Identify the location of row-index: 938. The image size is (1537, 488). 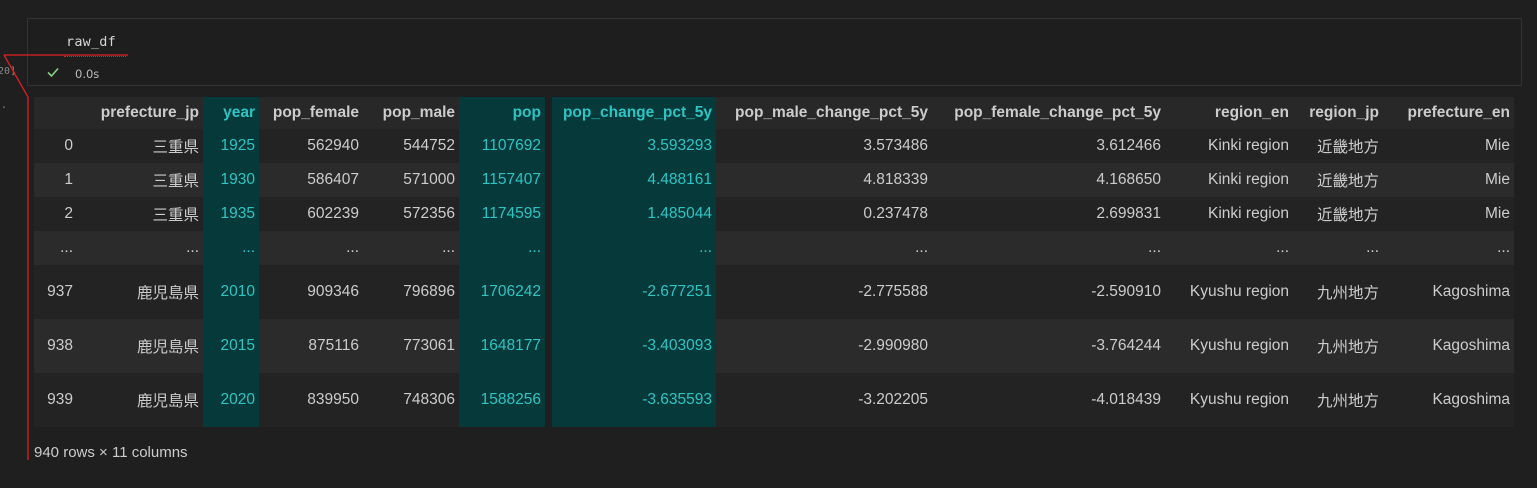
(55, 346).